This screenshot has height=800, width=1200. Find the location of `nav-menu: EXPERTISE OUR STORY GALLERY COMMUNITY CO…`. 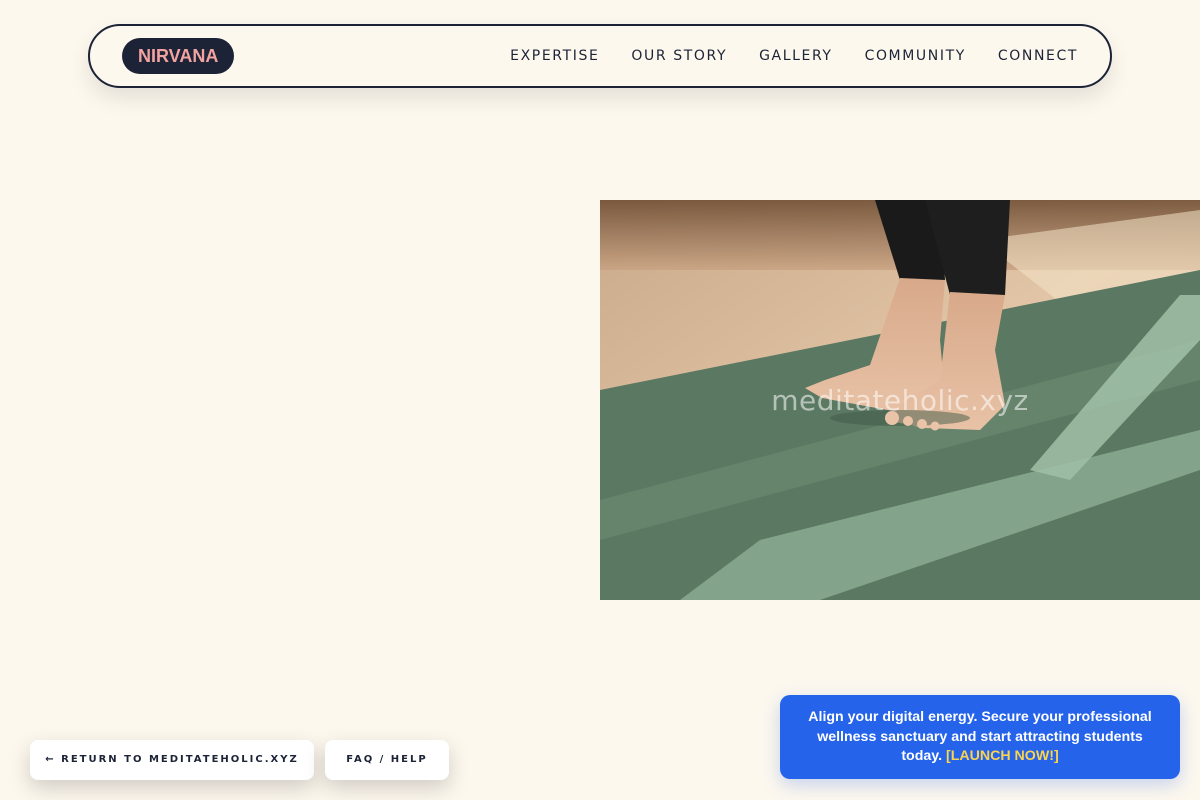

nav-menu: EXPERTISE OUR STORY GALLERY COMMUNITY CO… is located at coordinates (794, 56).